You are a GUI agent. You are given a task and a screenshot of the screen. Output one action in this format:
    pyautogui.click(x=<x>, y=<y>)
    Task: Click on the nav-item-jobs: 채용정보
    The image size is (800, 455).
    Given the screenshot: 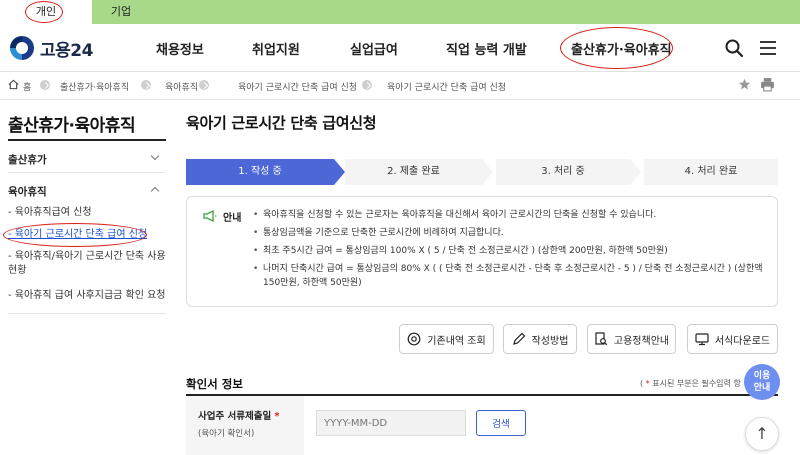 What is the action you would take?
    pyautogui.click(x=180, y=48)
    